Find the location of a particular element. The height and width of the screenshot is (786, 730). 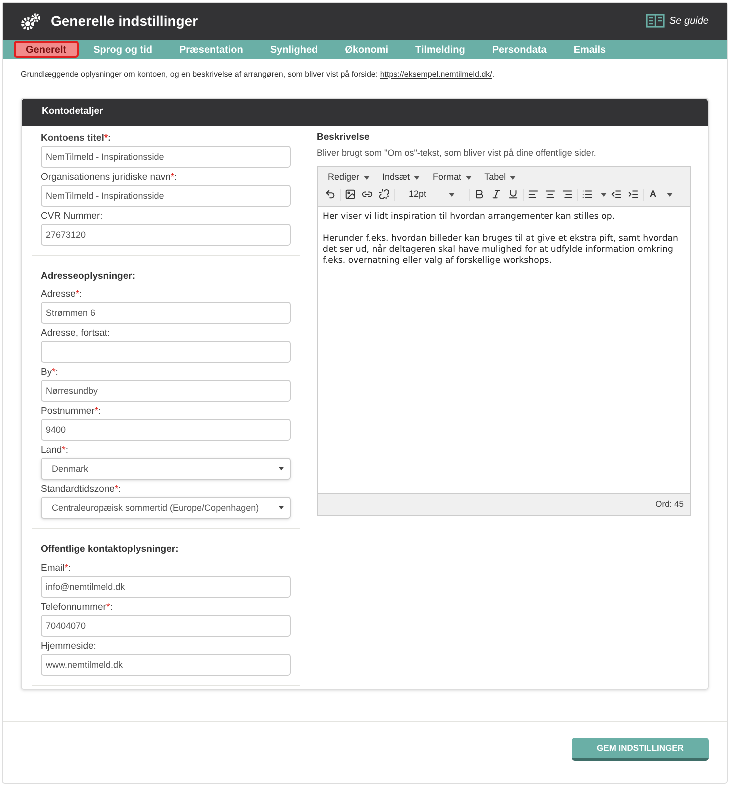

input-field is located at coordinates (166, 352).